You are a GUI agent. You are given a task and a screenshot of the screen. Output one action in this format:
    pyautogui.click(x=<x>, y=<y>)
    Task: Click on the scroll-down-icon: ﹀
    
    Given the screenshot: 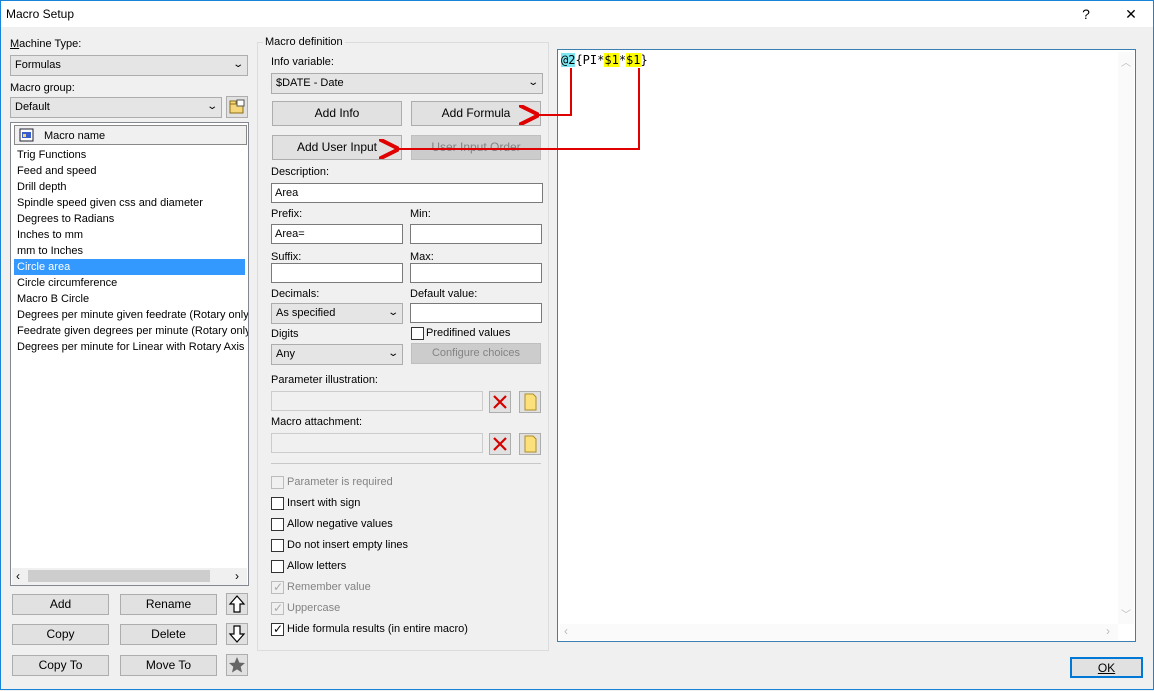 What is the action you would take?
    pyautogui.click(x=1126, y=613)
    